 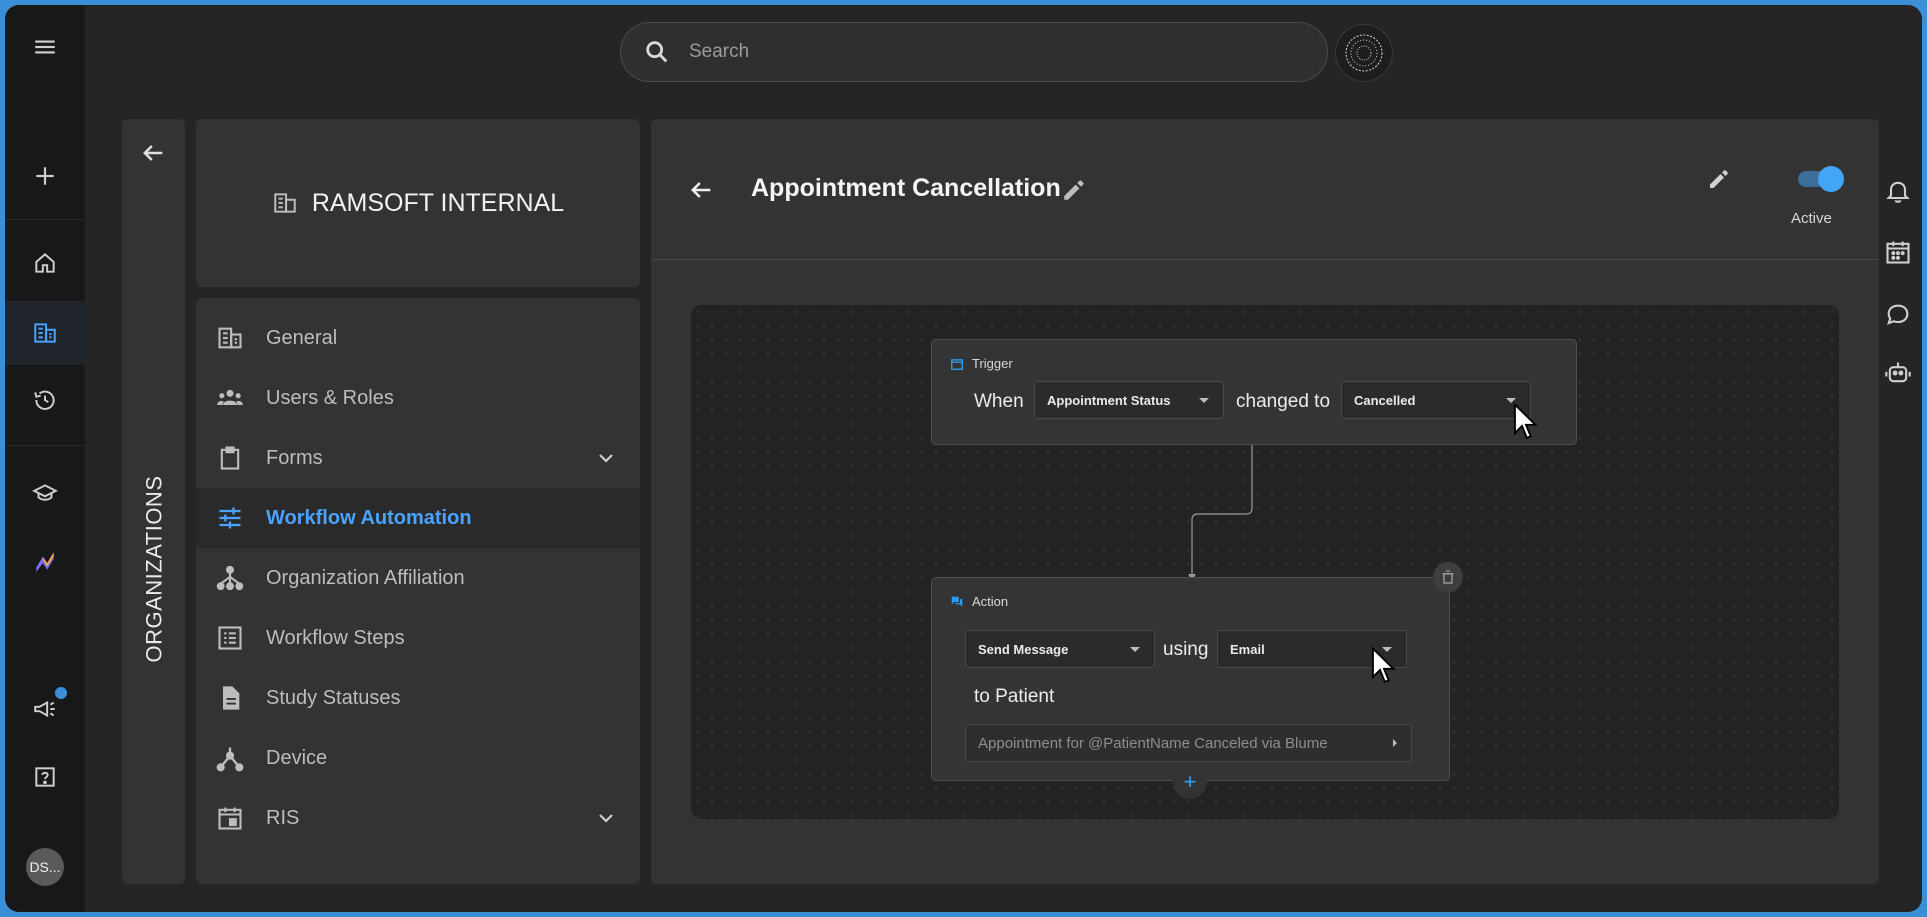 What do you see at coordinates (1109, 400) in the screenshot?
I see `trigger-field-value: Appointment Status` at bounding box center [1109, 400].